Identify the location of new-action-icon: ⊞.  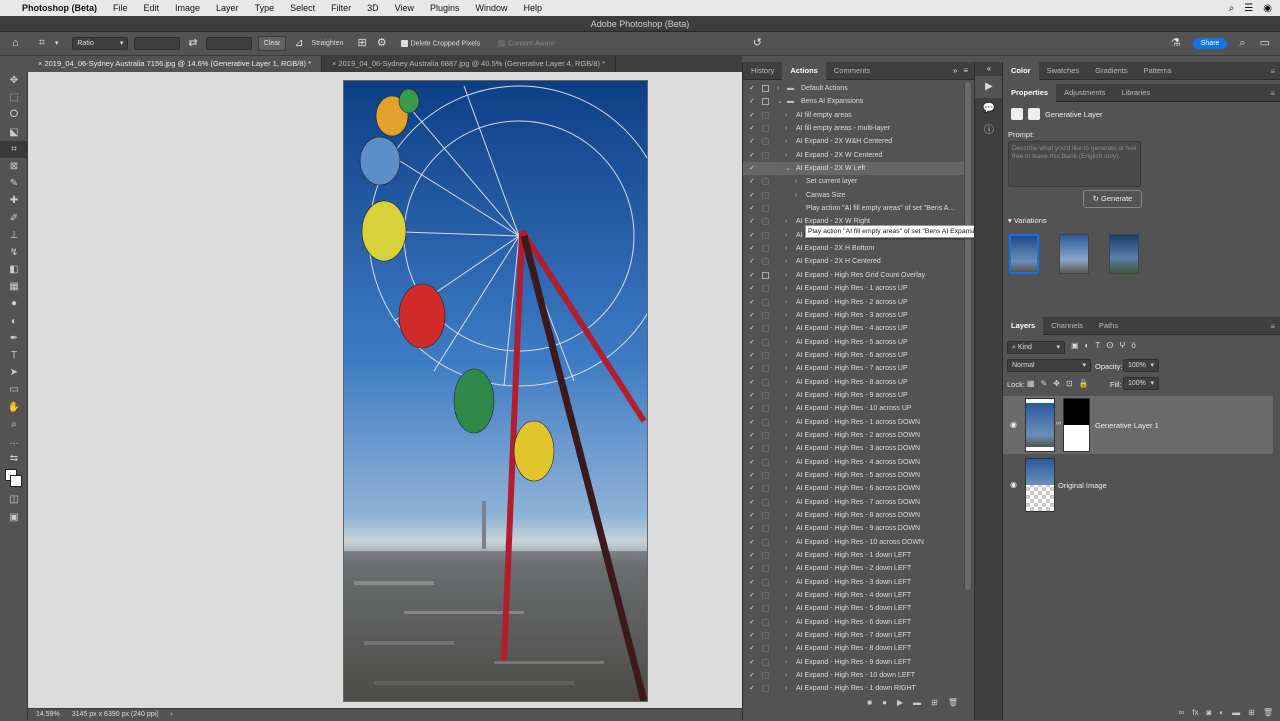
(934, 702).